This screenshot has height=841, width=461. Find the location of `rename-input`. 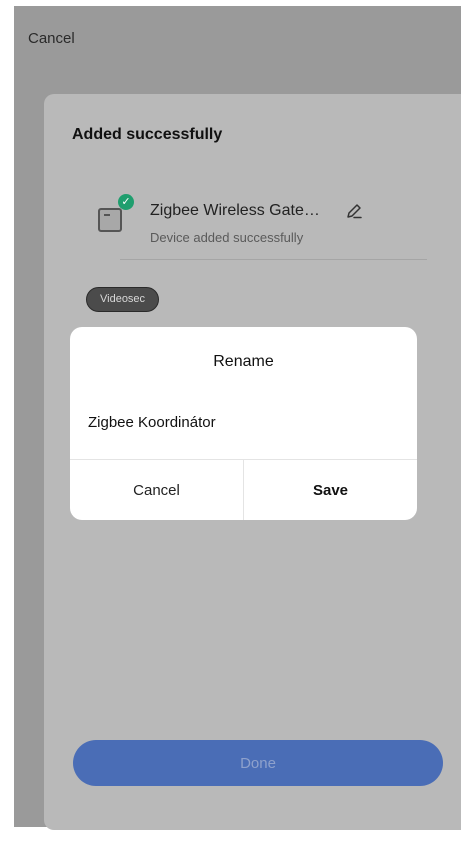

rename-input is located at coordinates (243, 422).